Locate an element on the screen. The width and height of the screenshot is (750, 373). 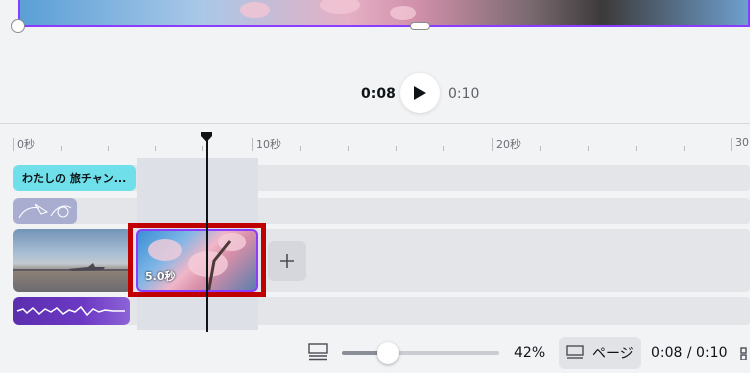
graphic-clip is located at coordinates (45, 211).